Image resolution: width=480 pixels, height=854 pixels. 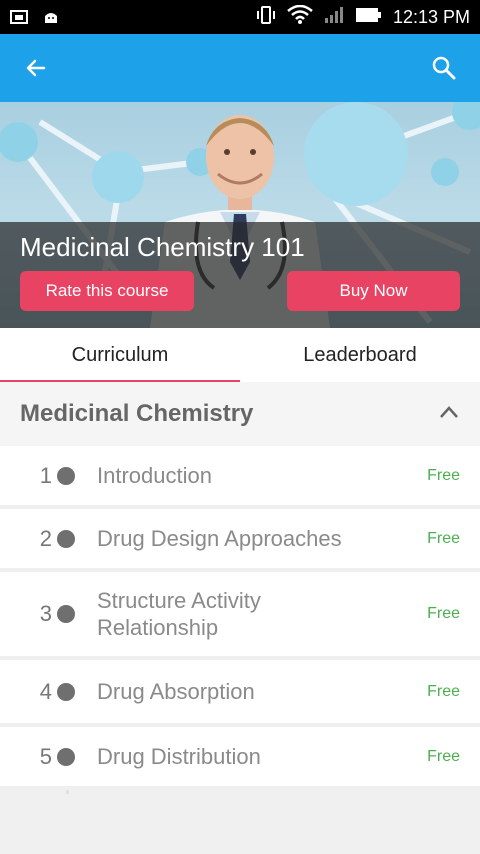 I want to click on lesson-title: Drug Absorption, so click(x=176, y=691).